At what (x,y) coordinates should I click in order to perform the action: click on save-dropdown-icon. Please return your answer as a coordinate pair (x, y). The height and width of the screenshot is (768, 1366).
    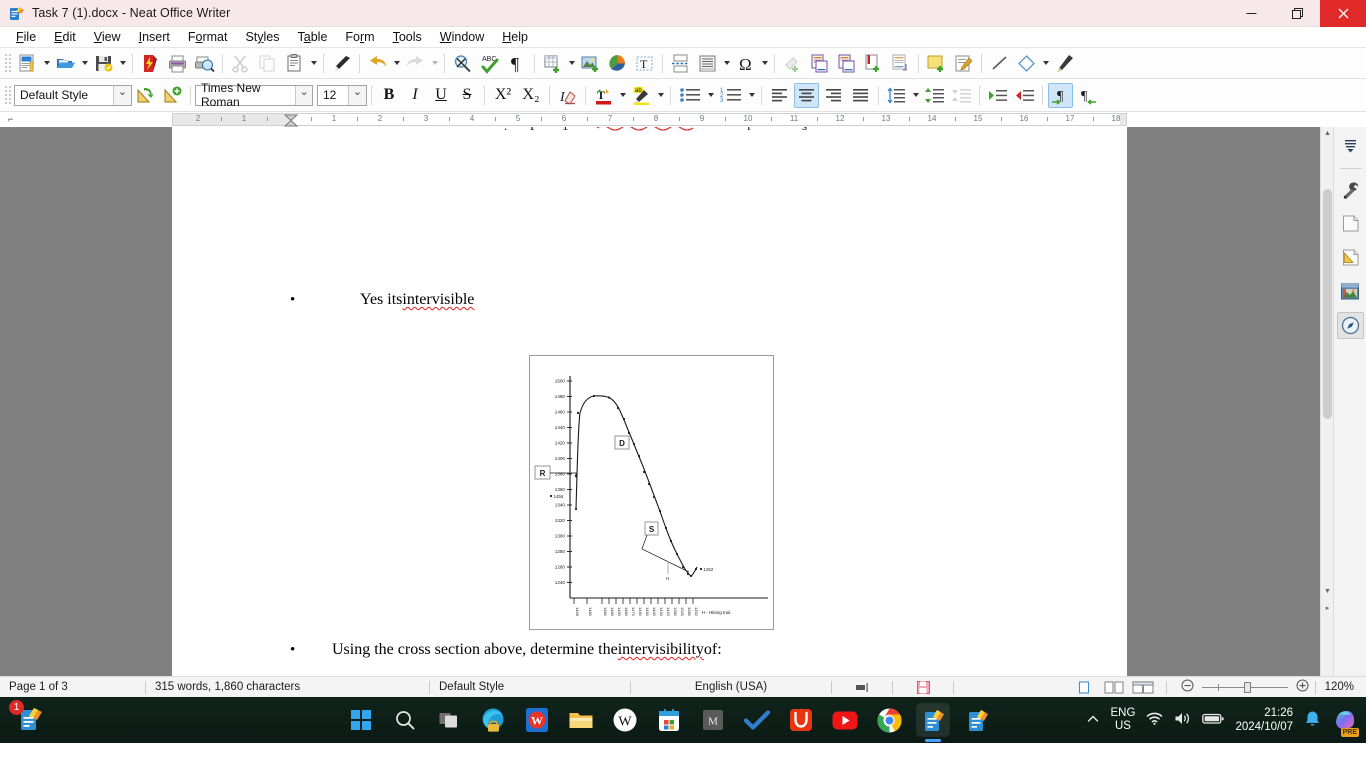
    Looking at the image, I should click on (122, 63).